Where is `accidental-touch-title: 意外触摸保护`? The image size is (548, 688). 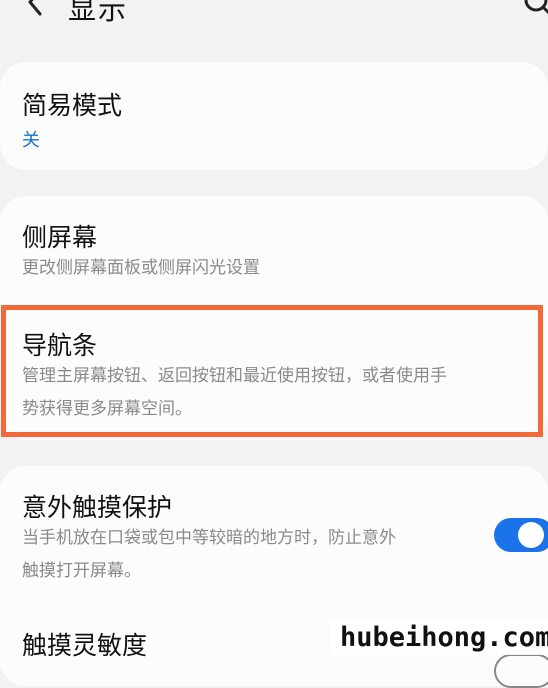
accidental-touch-title: 意外触摸保护 is located at coordinates (97, 506).